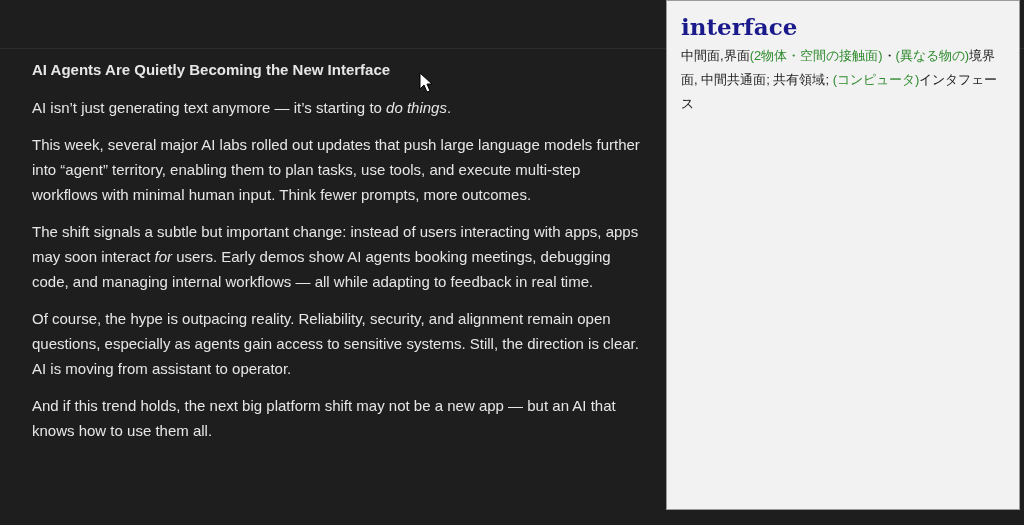 The image size is (1024, 525). I want to click on article-paragraph: Of course, the hype is outpacing reality. Reliability, security, and alignment remain open questions, especially as agents gain access to sensitive systems. Still, the direction is clear. AI is moving from assistant to operator., so click(336, 344).